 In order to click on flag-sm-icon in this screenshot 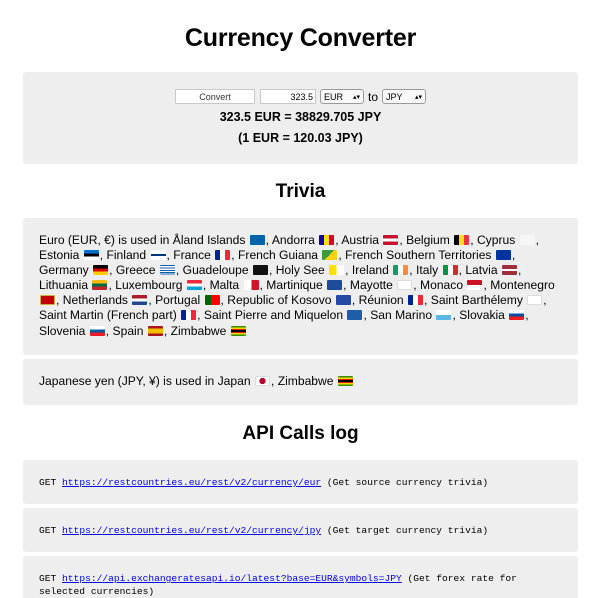, I will do `click(444, 315)`.